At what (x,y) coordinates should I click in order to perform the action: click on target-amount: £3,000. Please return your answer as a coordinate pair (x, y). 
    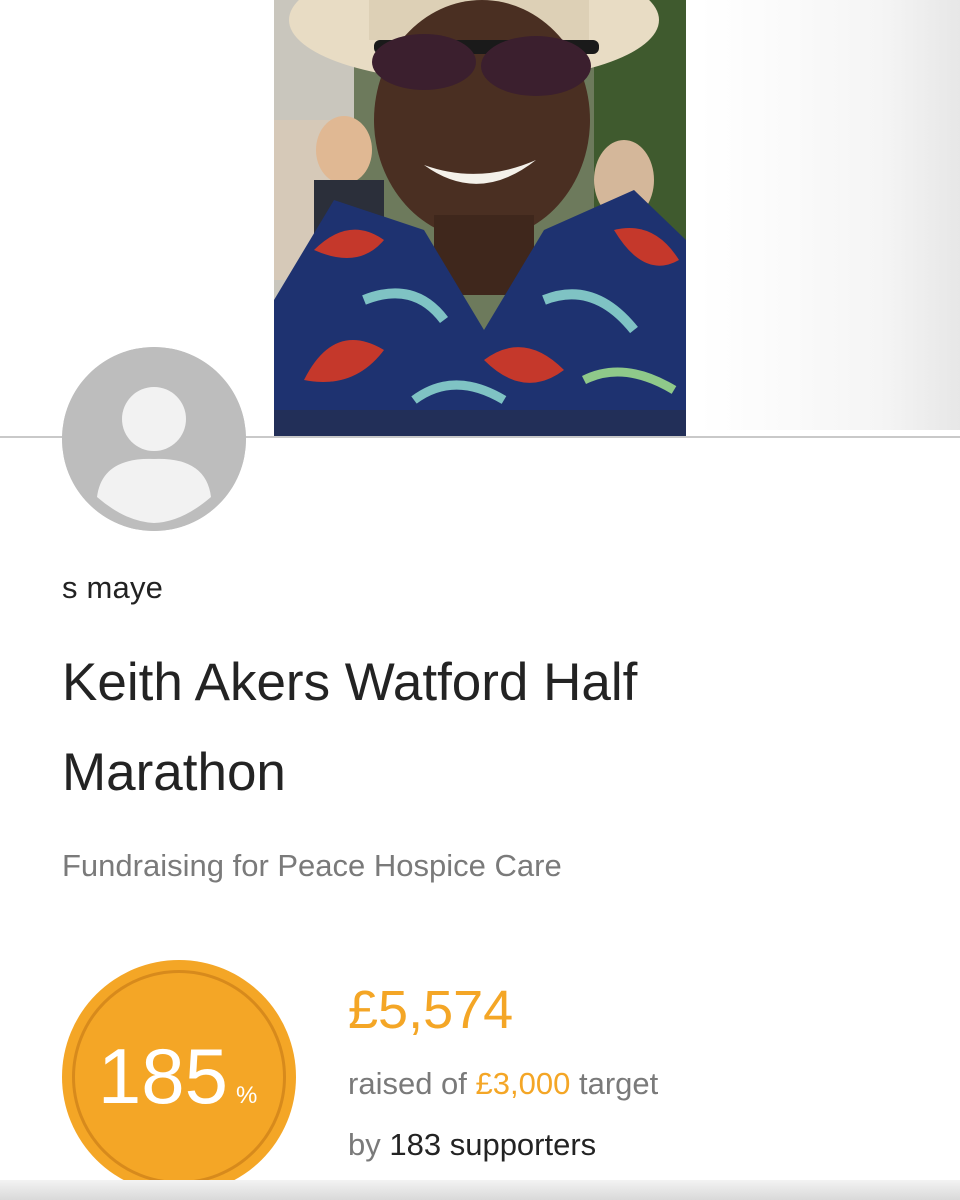
    Looking at the image, I should click on (523, 1083).